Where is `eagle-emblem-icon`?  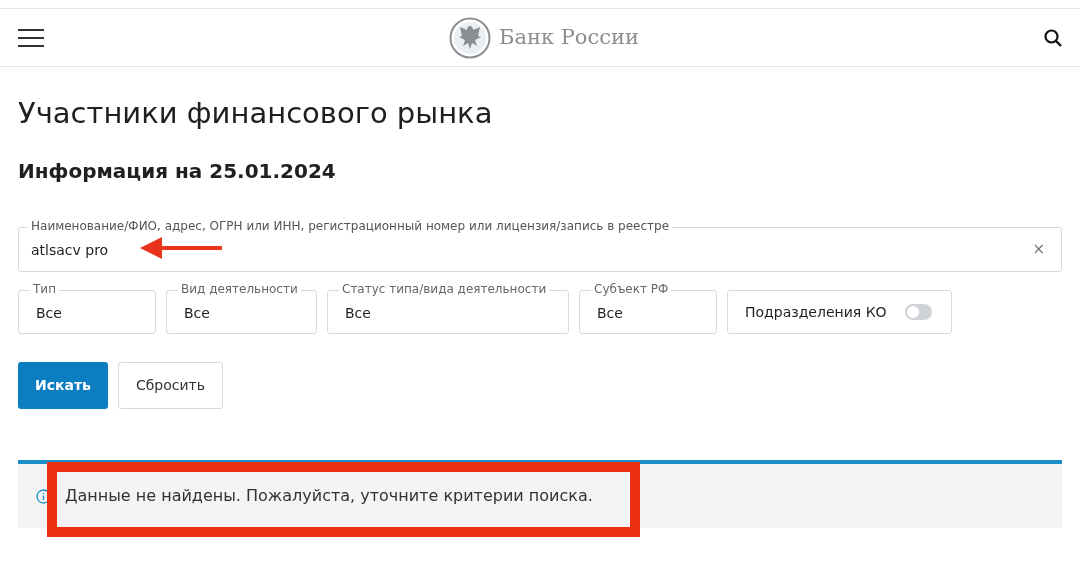
eagle-emblem-icon is located at coordinates (469, 37).